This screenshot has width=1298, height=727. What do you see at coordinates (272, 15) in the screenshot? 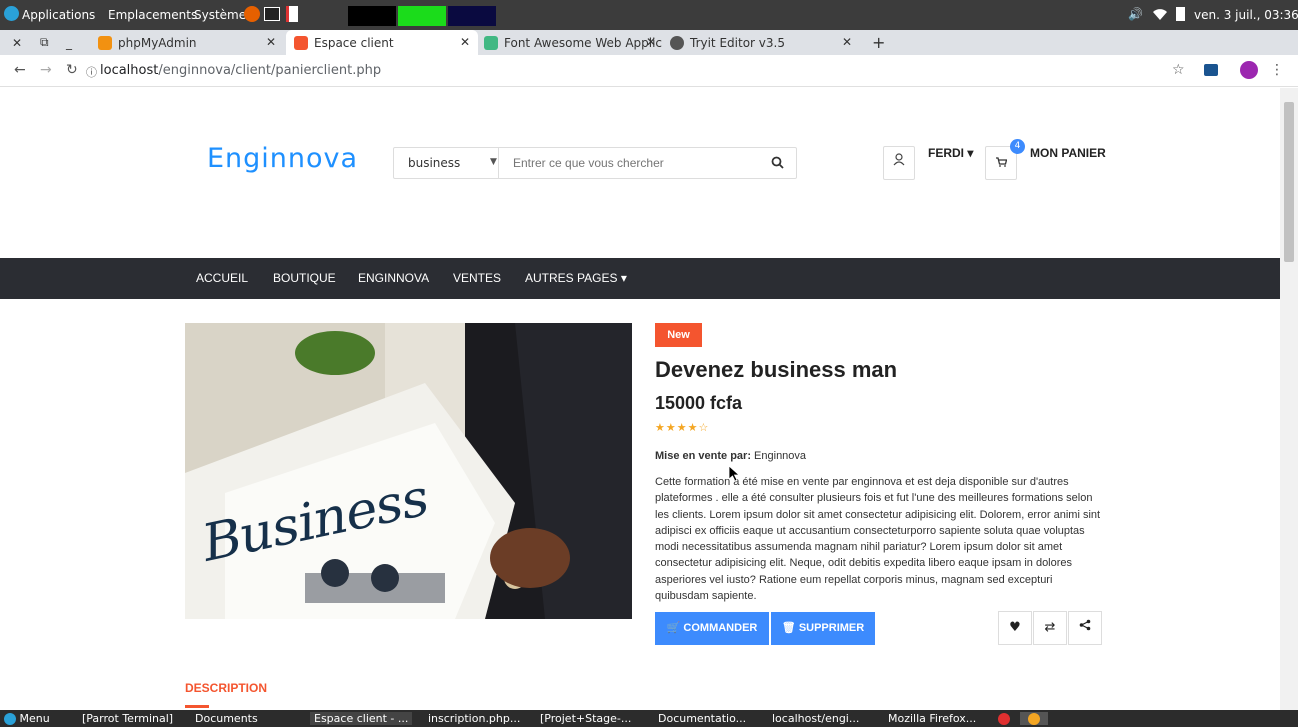
I see `terminal-launcher-icon` at bounding box center [272, 15].